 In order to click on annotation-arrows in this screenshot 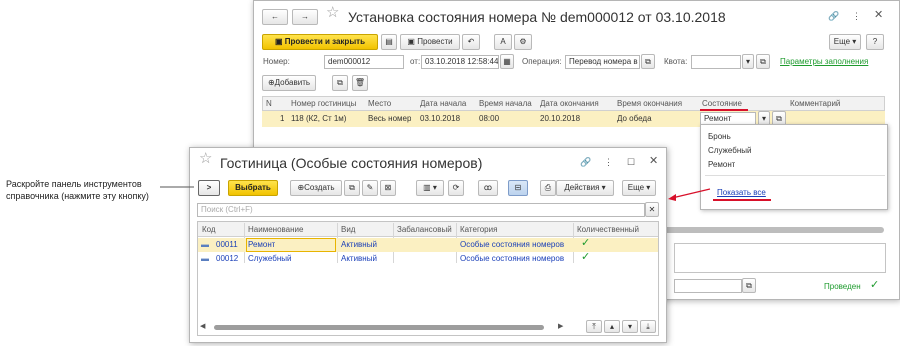, I will do `click(435, 193)`.